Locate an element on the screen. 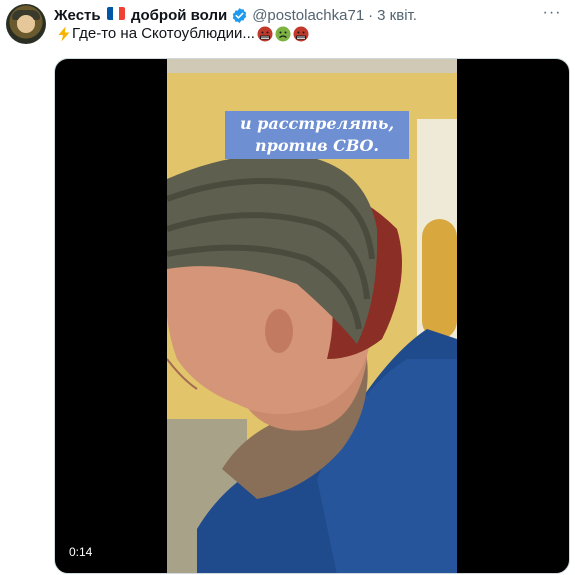 The height and width of the screenshot is (575, 575). france-flag-icon is located at coordinates (115, 13).